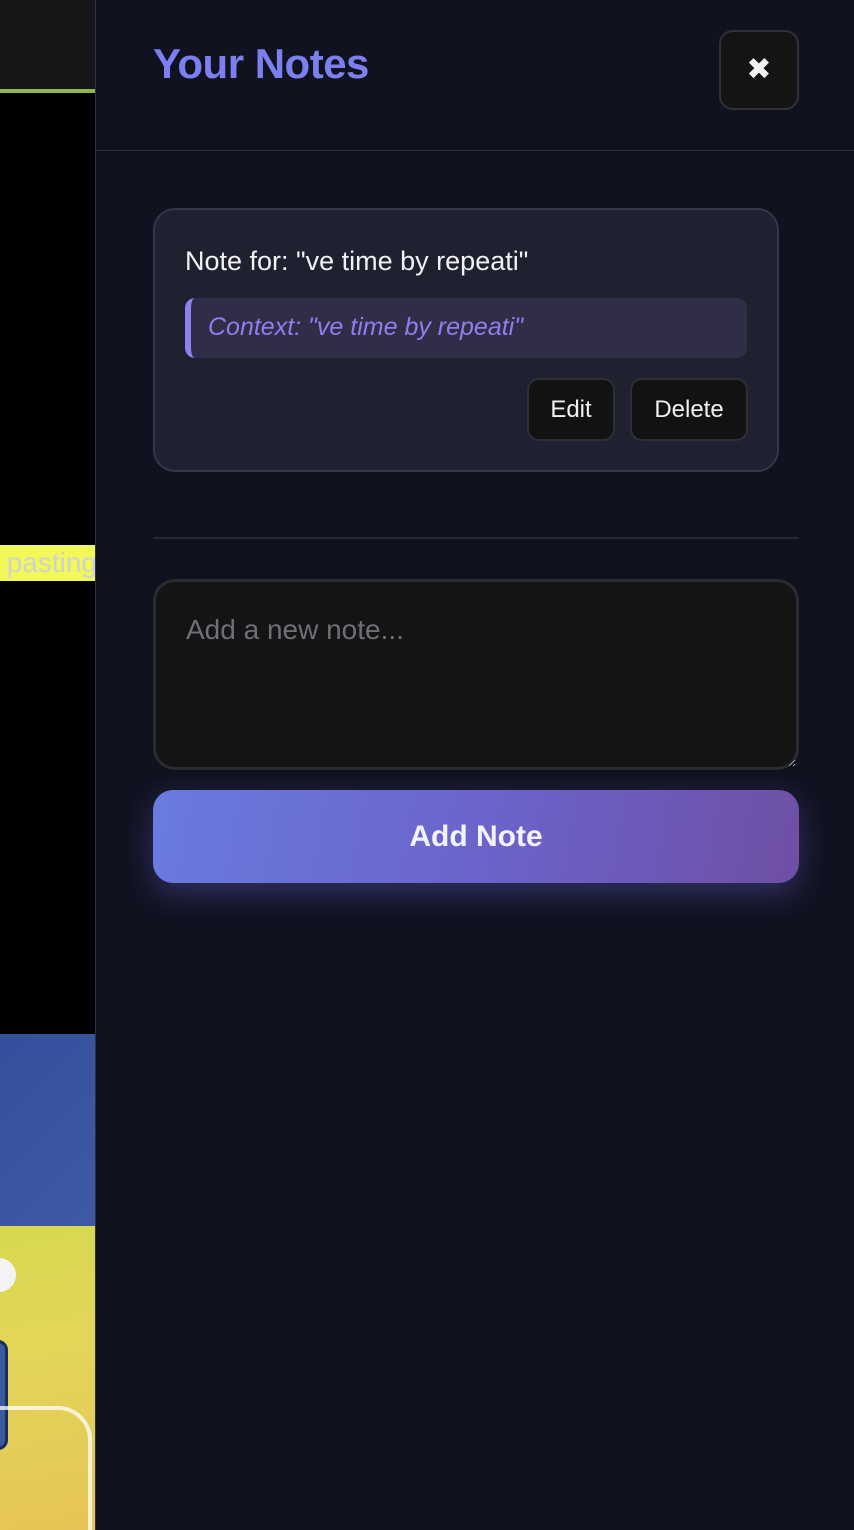 This screenshot has height=1530, width=854. I want to click on background-app: pasting later, so click(47, 765).